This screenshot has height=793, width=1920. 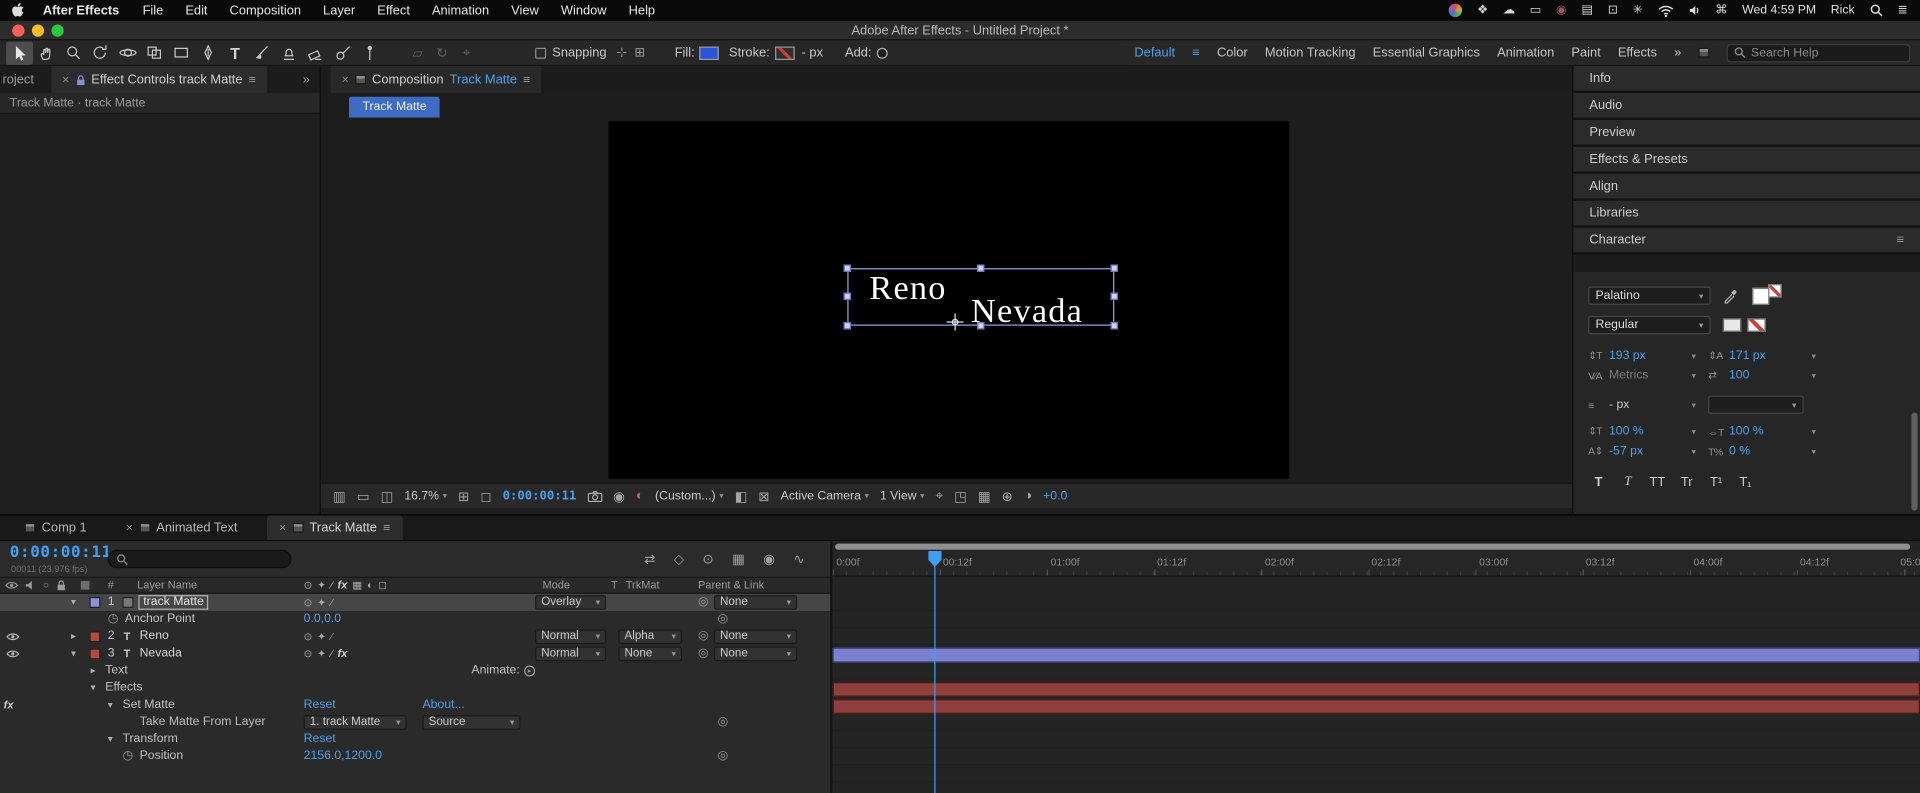 I want to click on menu-view: View, so click(x=525, y=10).